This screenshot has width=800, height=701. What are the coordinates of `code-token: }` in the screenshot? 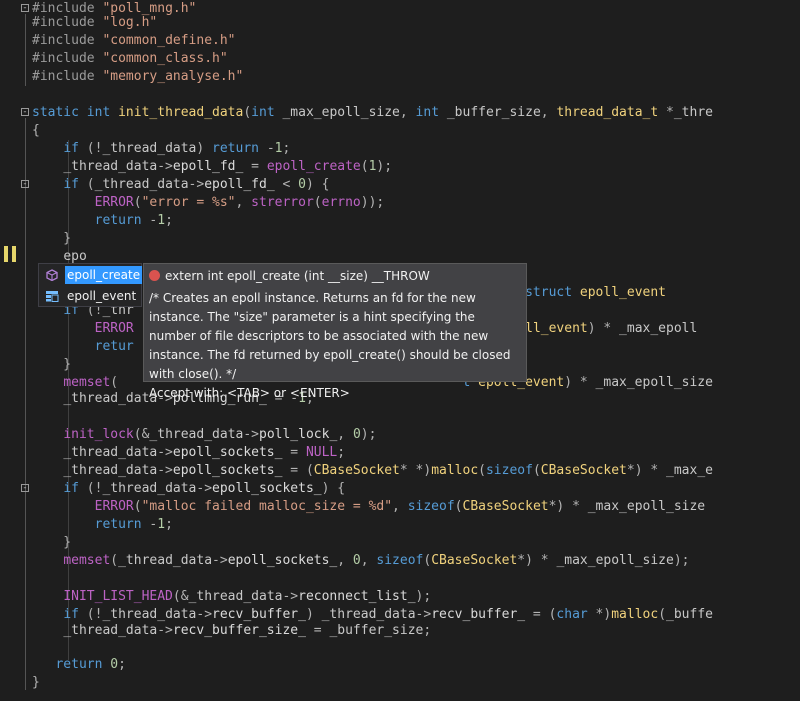 It's located at (52, 364).